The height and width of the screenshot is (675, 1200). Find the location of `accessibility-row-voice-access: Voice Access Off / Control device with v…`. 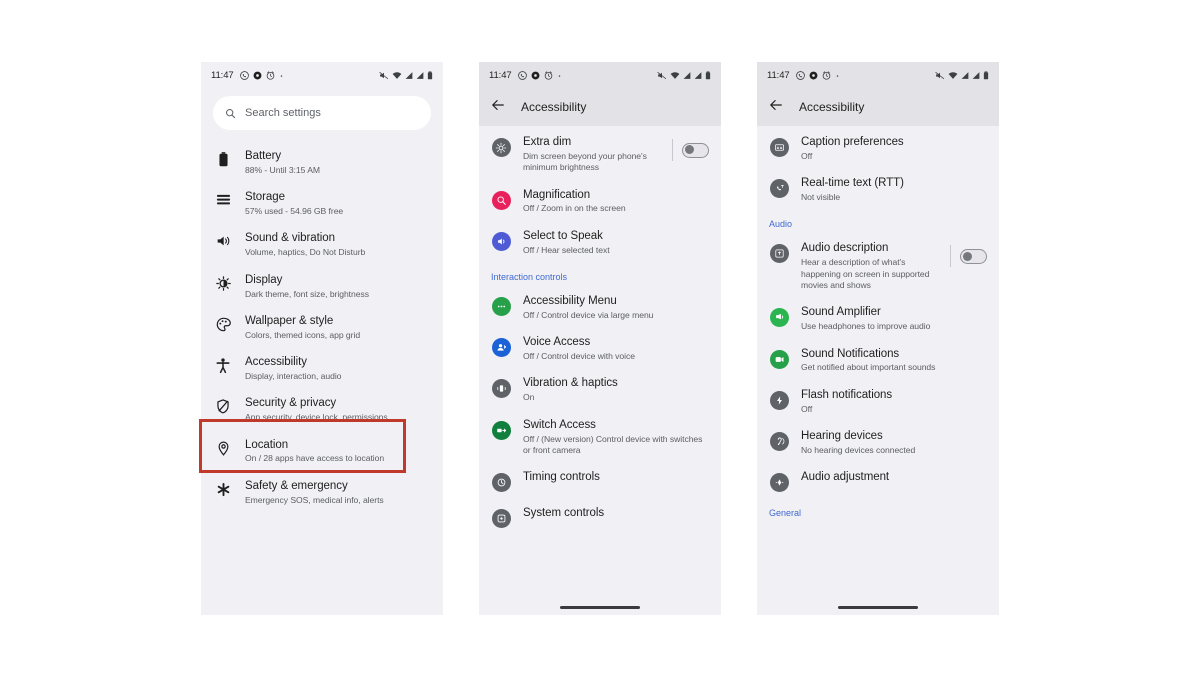

accessibility-row-voice-access: Voice Access Off / Control device with v… is located at coordinates (600, 348).